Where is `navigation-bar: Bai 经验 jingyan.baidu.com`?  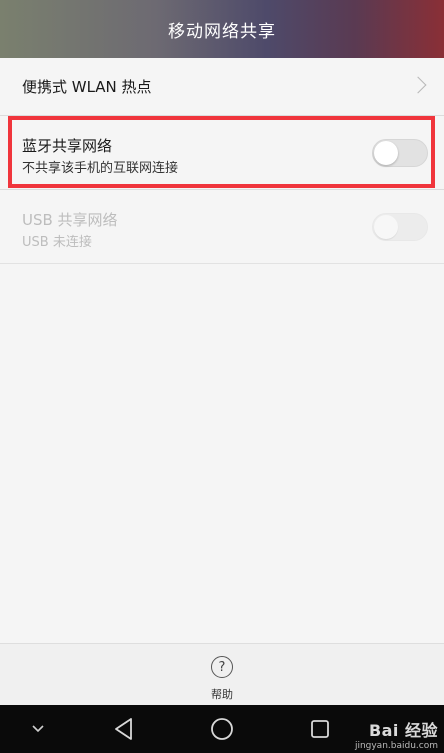 navigation-bar: Bai 经验 jingyan.baidu.com is located at coordinates (222, 729).